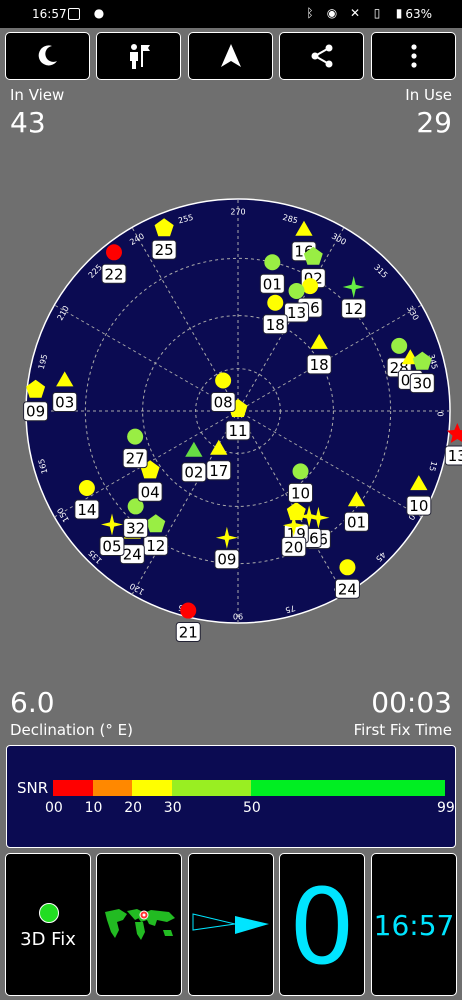 The height and width of the screenshot is (1000, 462). I want to click on declination-value: 6.0, so click(32, 702).